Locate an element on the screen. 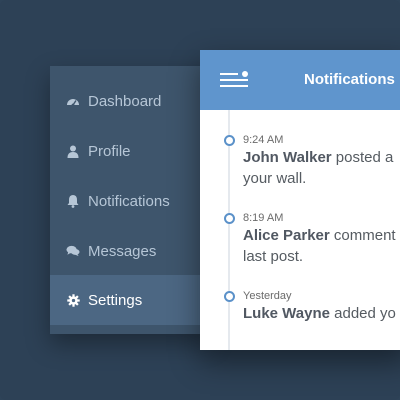 The image size is (400, 400). notification-author: Luke Wayne is located at coordinates (286, 313).